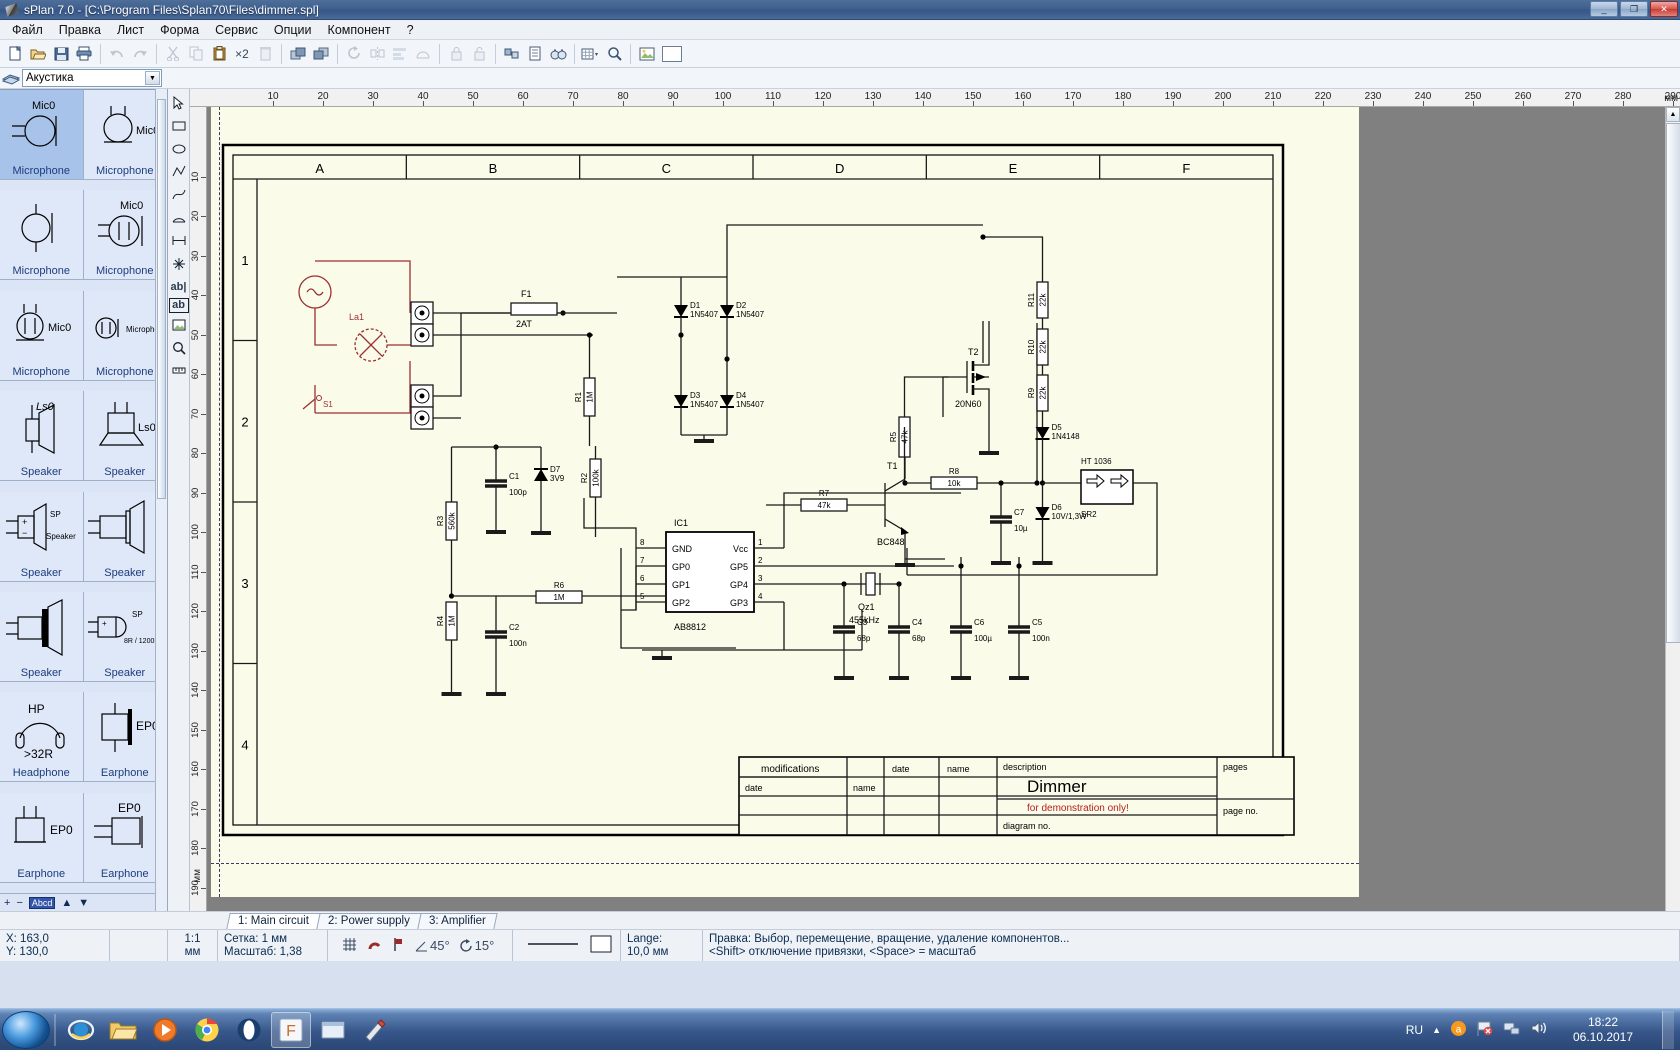  I want to click on flip-icon, so click(423, 54).